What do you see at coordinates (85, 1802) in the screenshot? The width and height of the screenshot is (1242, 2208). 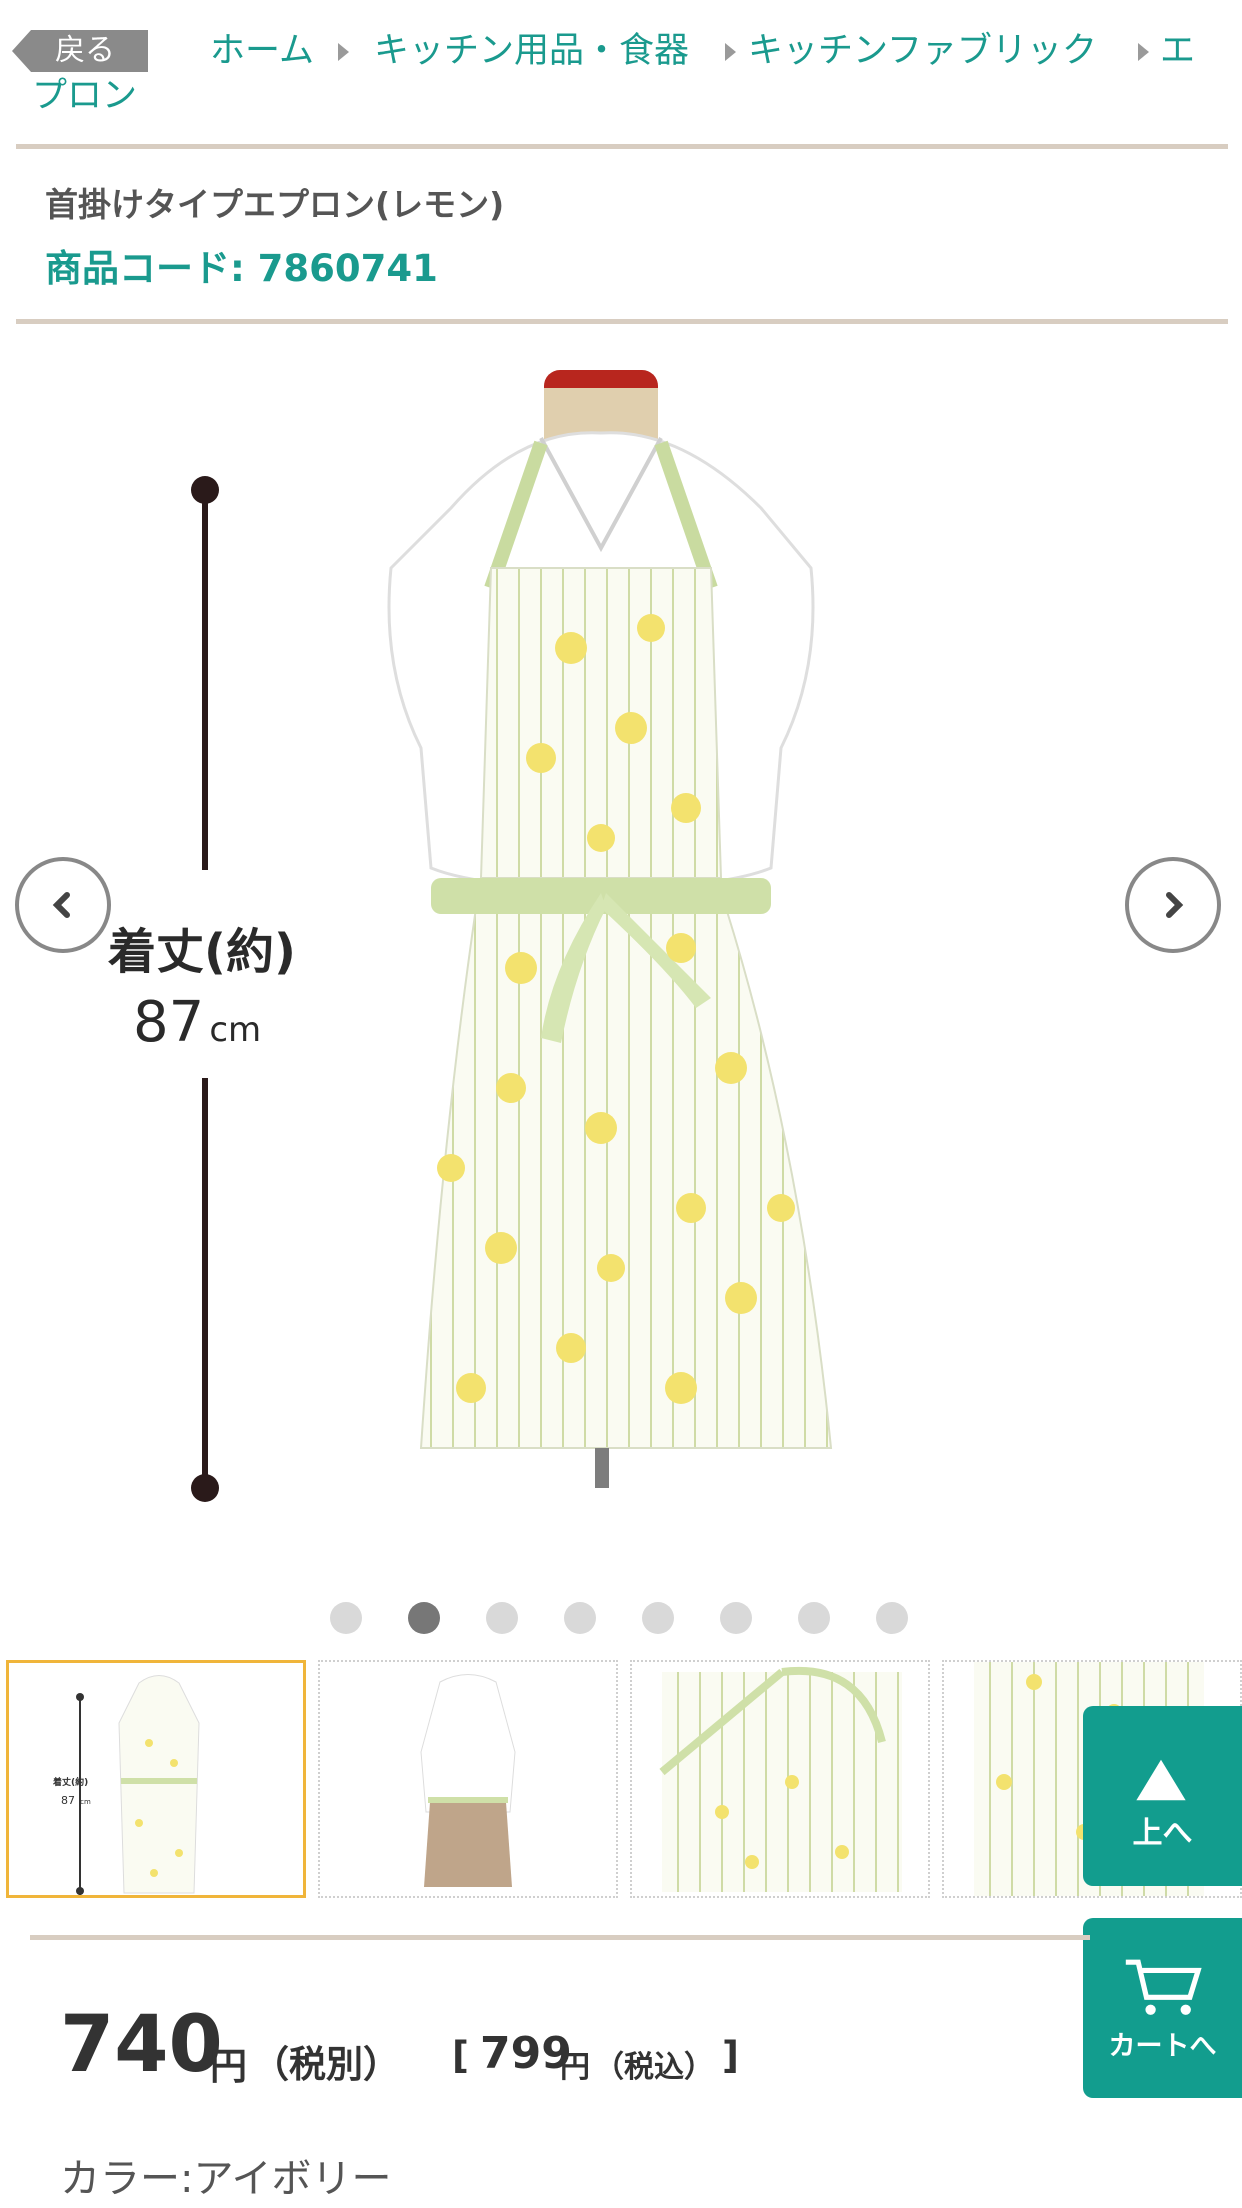 I see `thumbnail-length-unit: cm` at bounding box center [85, 1802].